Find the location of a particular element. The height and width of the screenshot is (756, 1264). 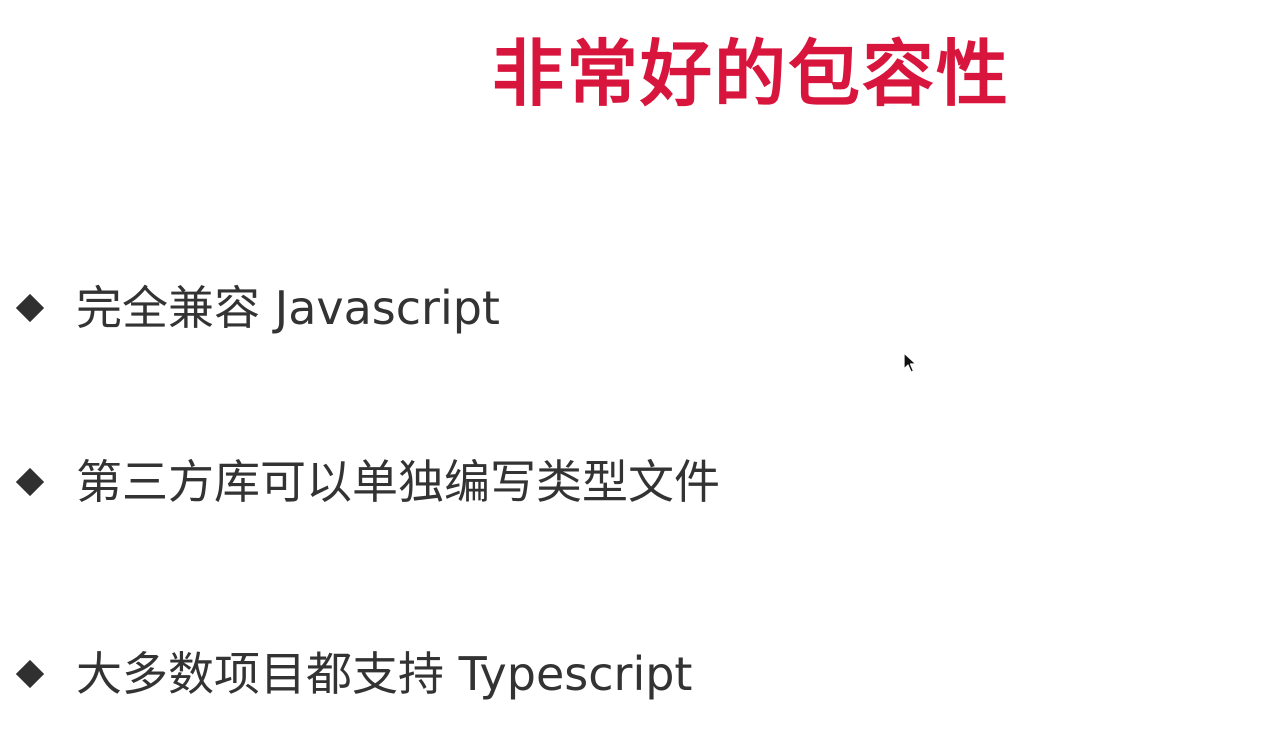

bullet-item: 第三方库可以单独编写类型文件 is located at coordinates (367, 482).